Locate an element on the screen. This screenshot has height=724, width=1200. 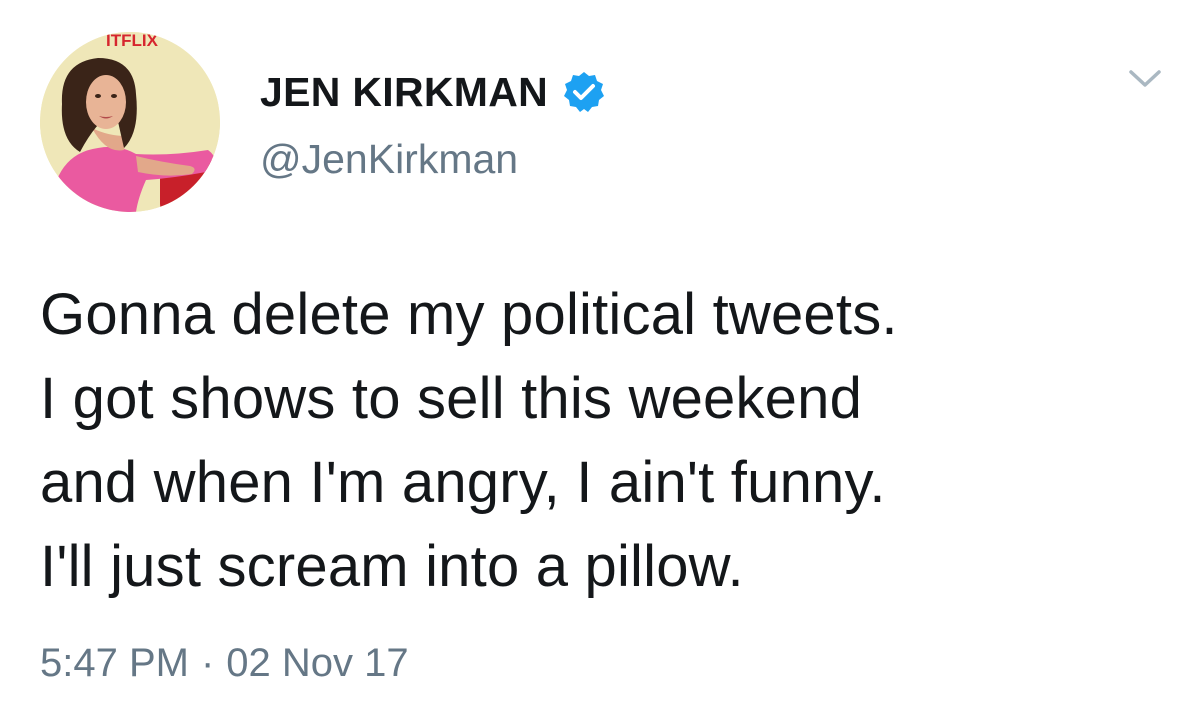
avatar-photo: ITFLIX is located at coordinates (130, 122).